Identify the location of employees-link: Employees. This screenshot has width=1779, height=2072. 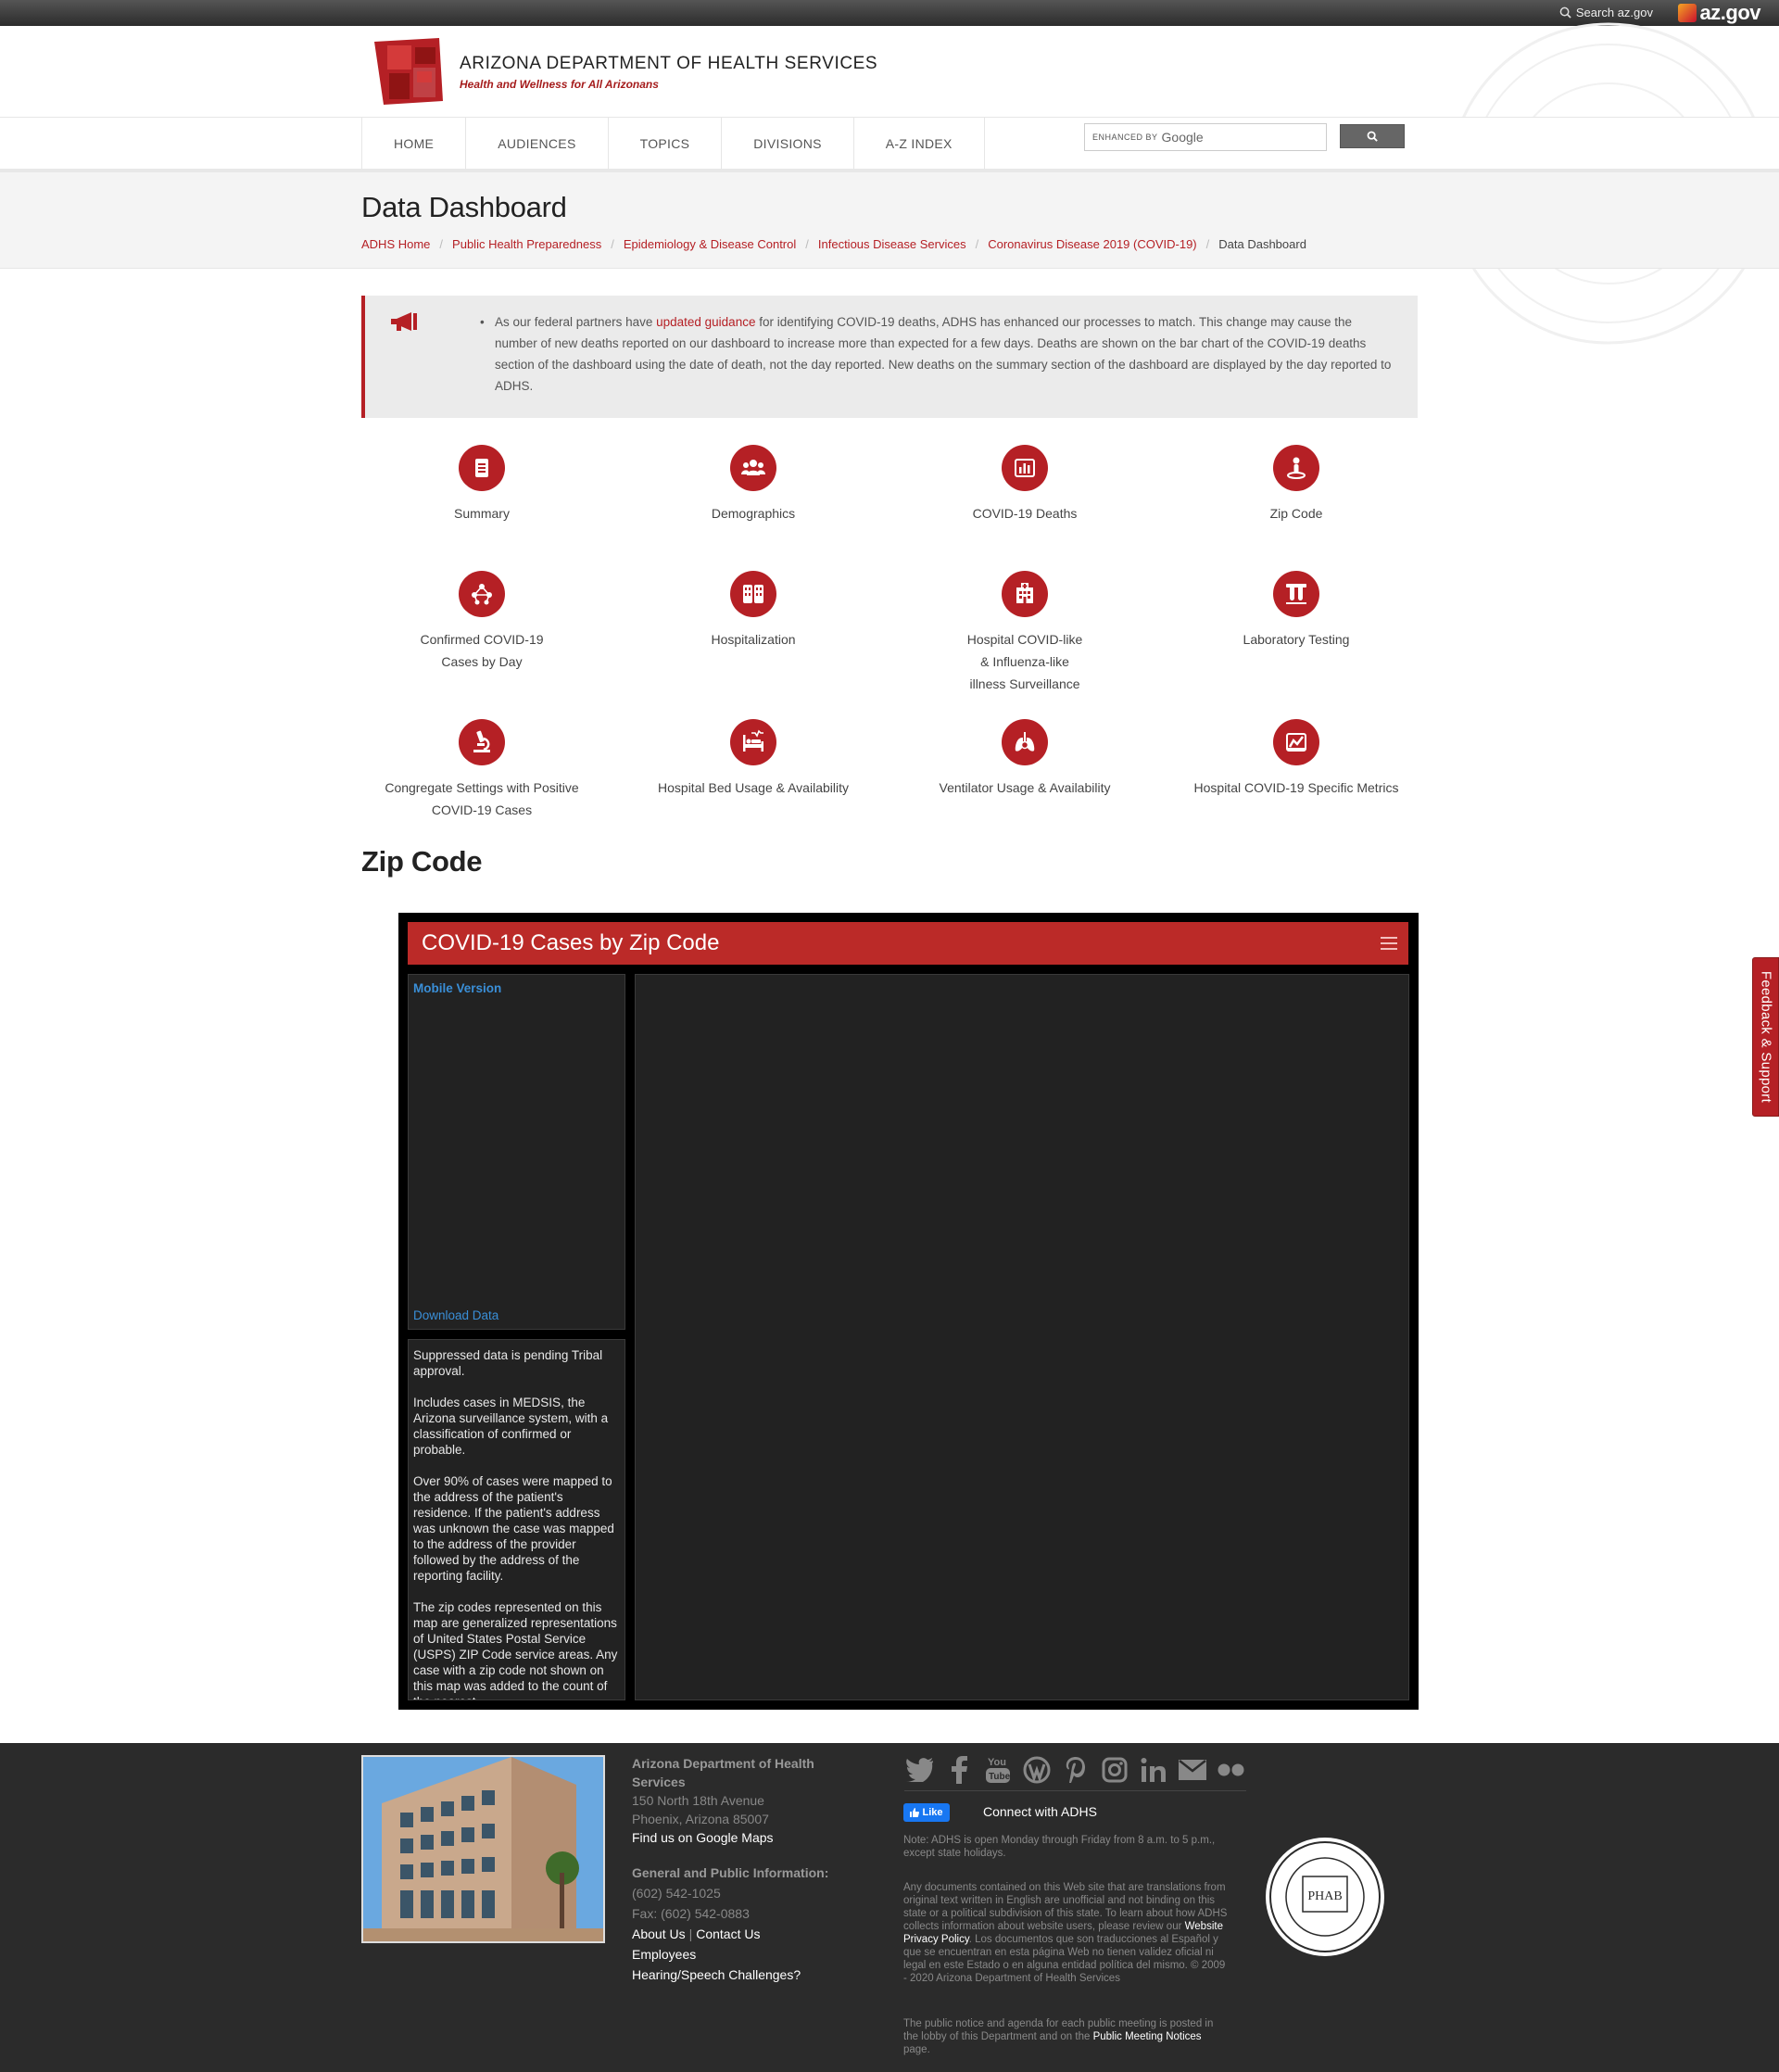
(743, 1954).